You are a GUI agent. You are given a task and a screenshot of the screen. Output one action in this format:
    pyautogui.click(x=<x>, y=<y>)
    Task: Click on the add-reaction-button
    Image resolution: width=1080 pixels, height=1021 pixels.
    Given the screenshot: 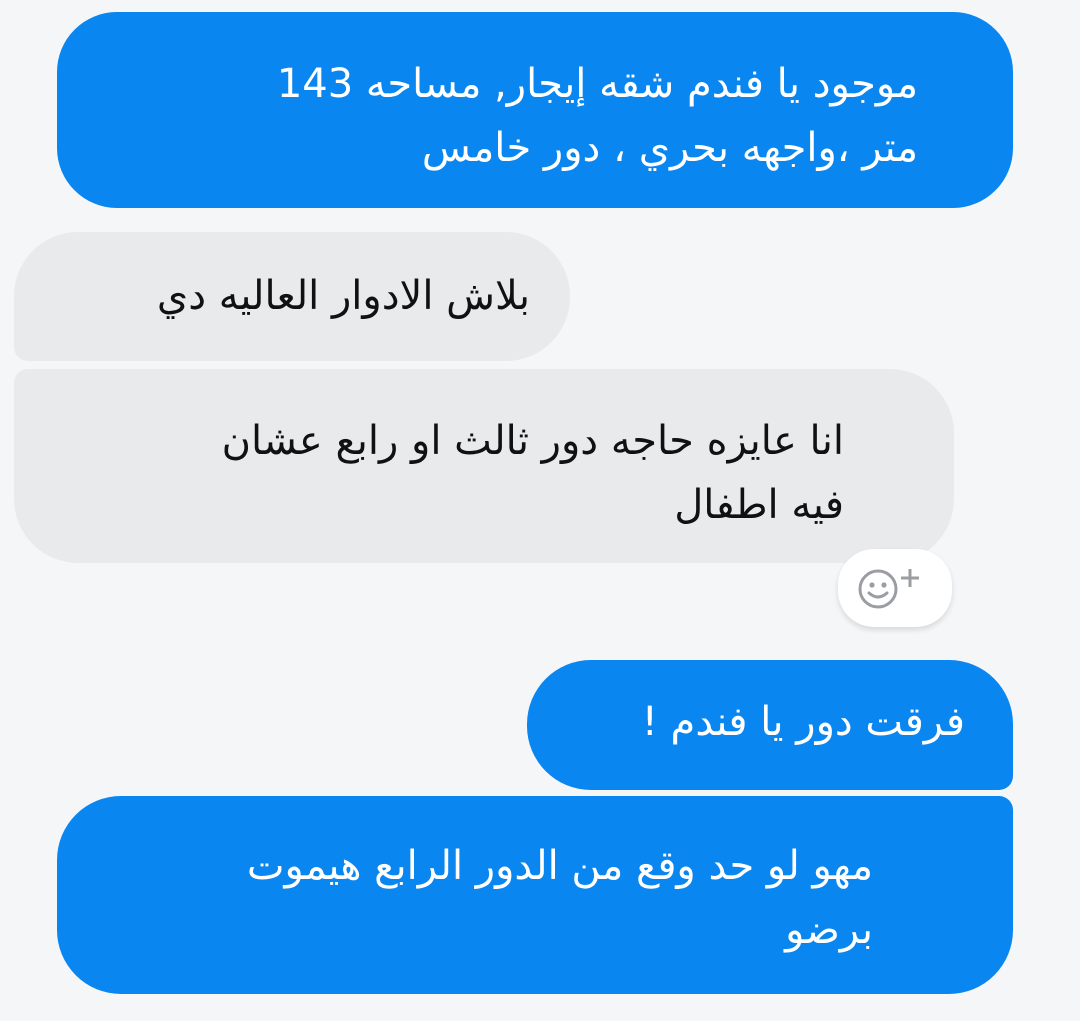 What is the action you would take?
    pyautogui.click(x=895, y=588)
    